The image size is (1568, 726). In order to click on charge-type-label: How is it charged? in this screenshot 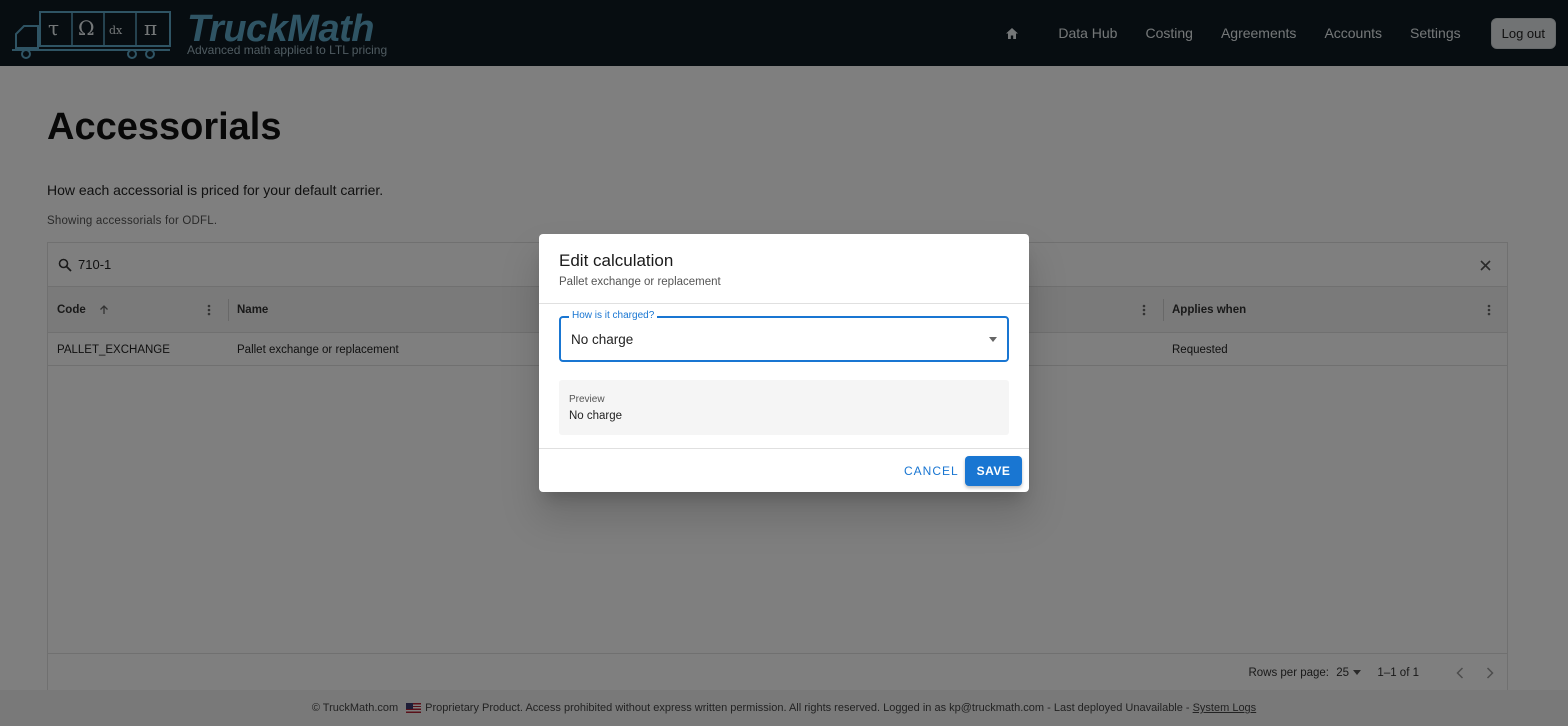, I will do `click(613, 315)`.